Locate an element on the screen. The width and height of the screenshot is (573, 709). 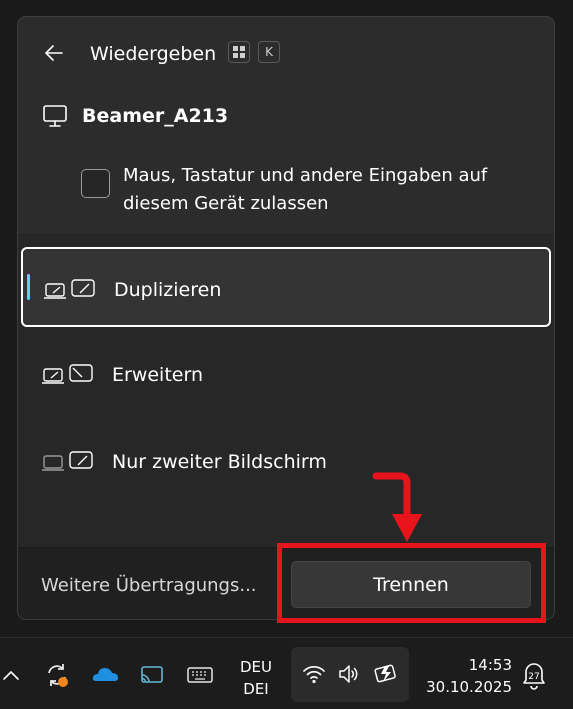
volume-icon is located at coordinates (348, 674).